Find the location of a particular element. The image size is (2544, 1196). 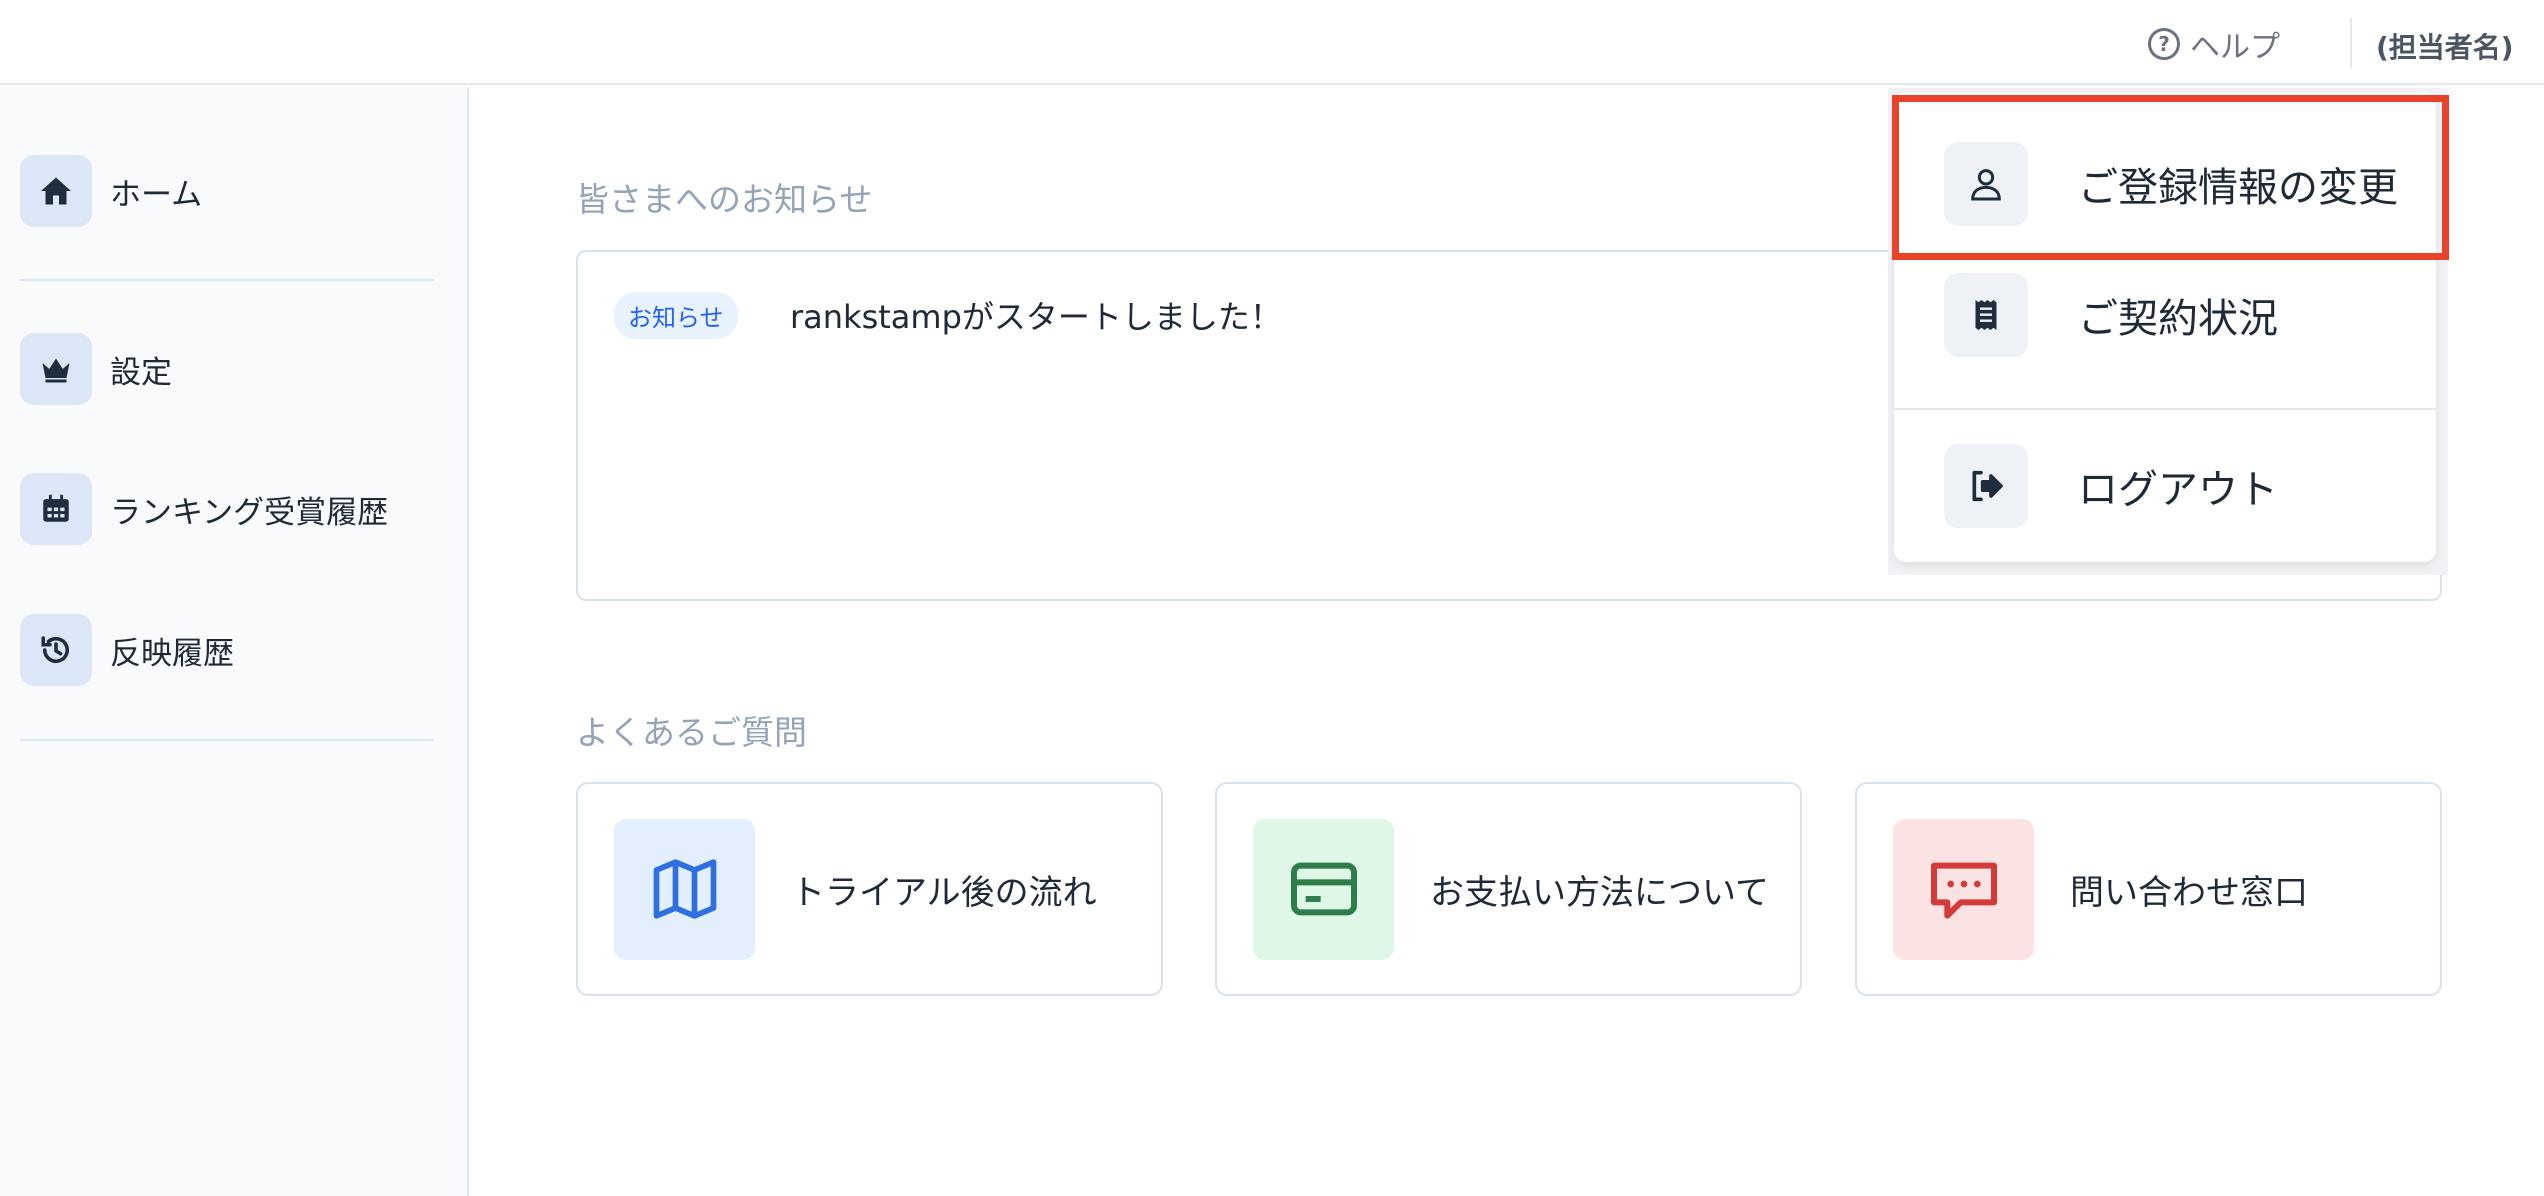

menu-item-label: ご契約状況 is located at coordinates (2178, 319).